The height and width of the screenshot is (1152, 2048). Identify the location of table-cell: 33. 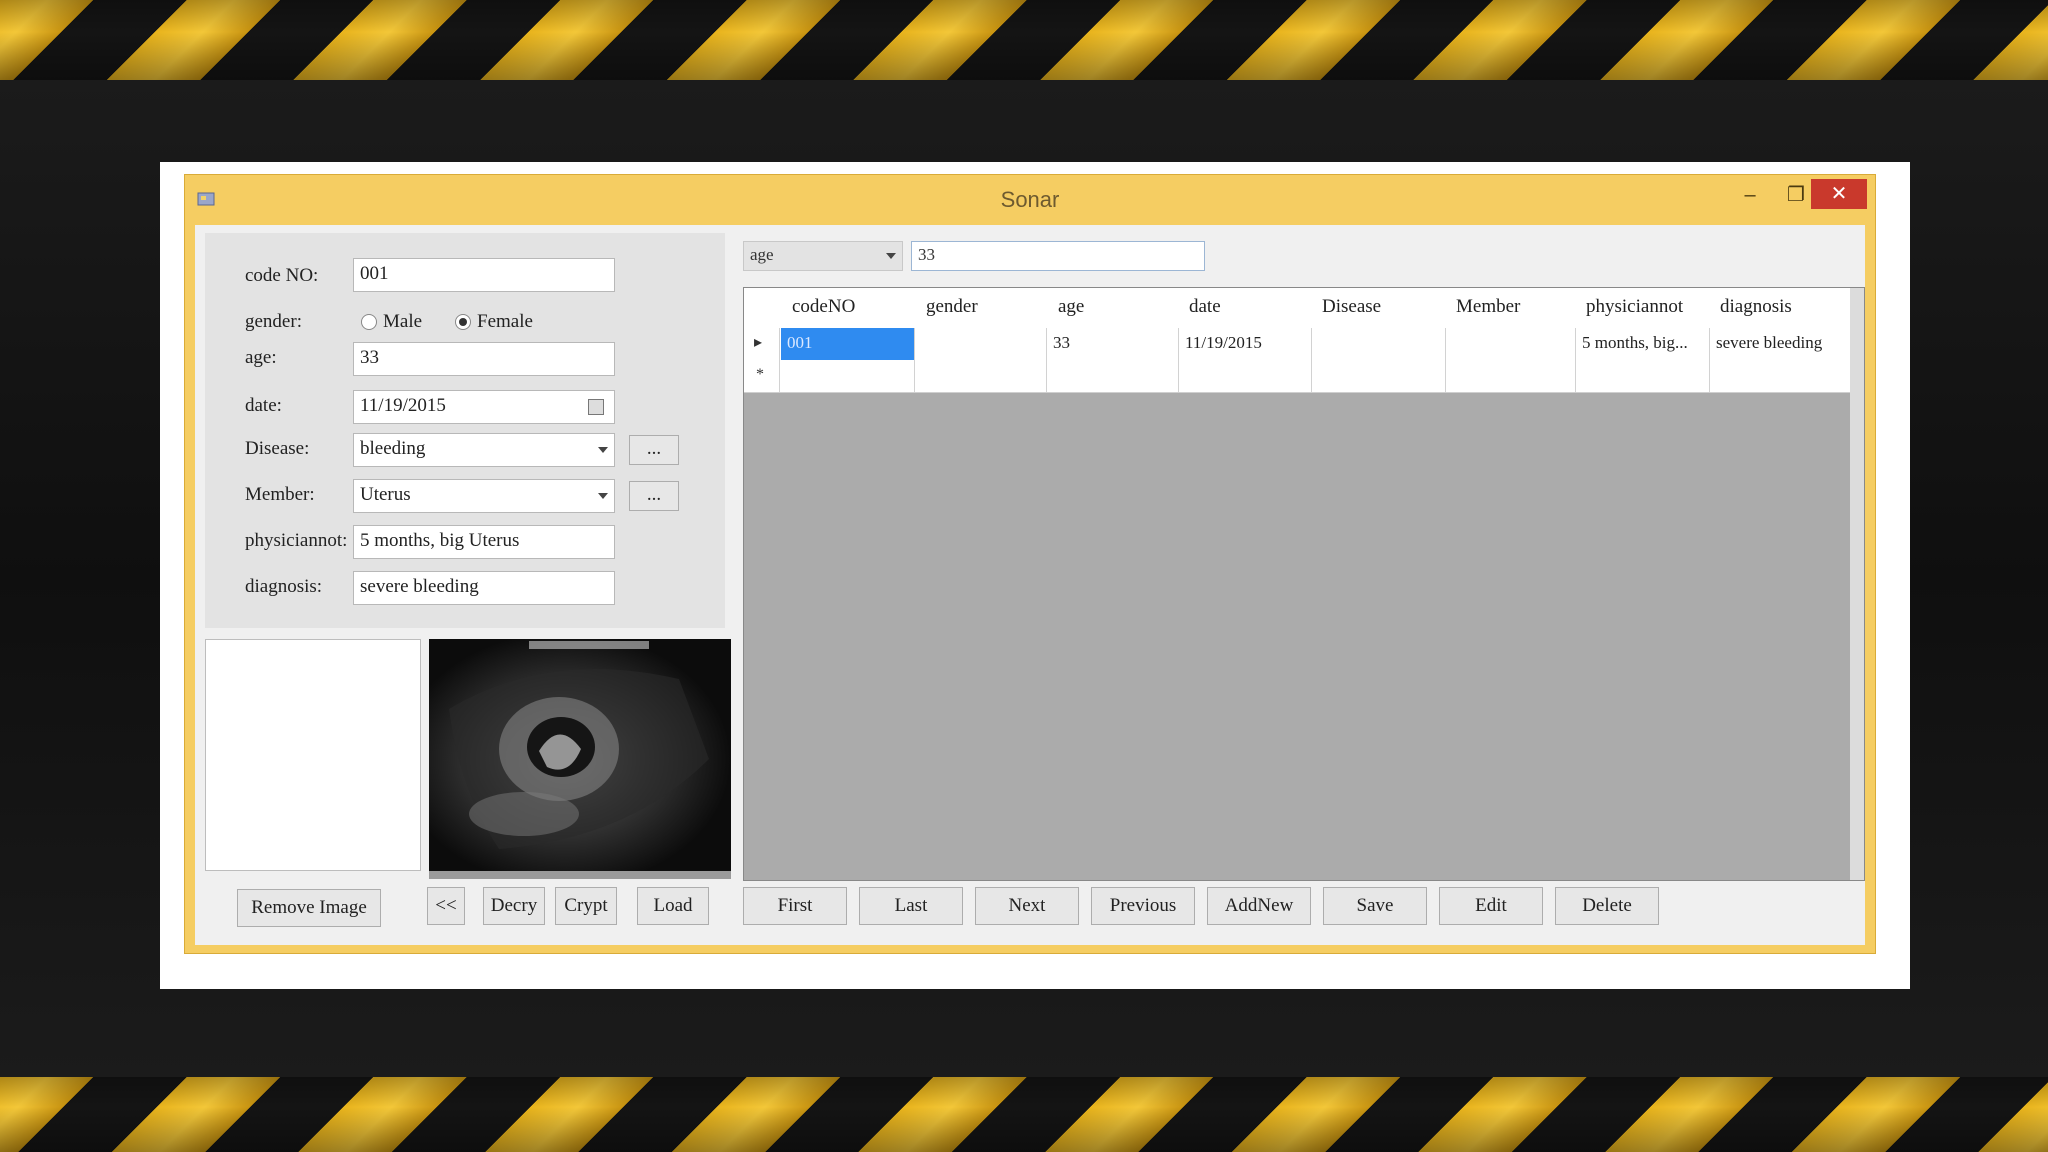
(1113, 344).